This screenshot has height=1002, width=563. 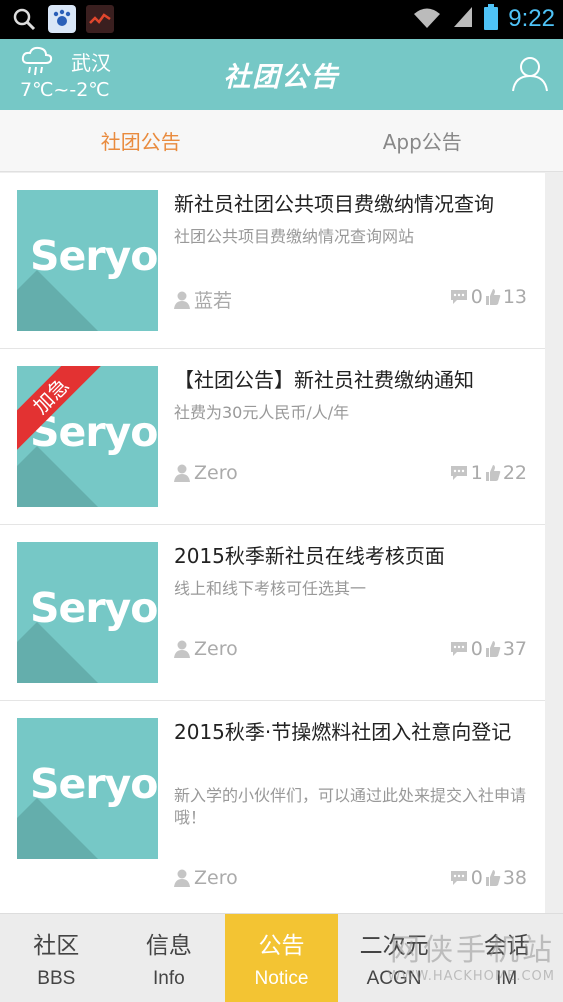 What do you see at coordinates (262, 412) in the screenshot?
I see `post-description: 社费为30元人民币/人/年` at bounding box center [262, 412].